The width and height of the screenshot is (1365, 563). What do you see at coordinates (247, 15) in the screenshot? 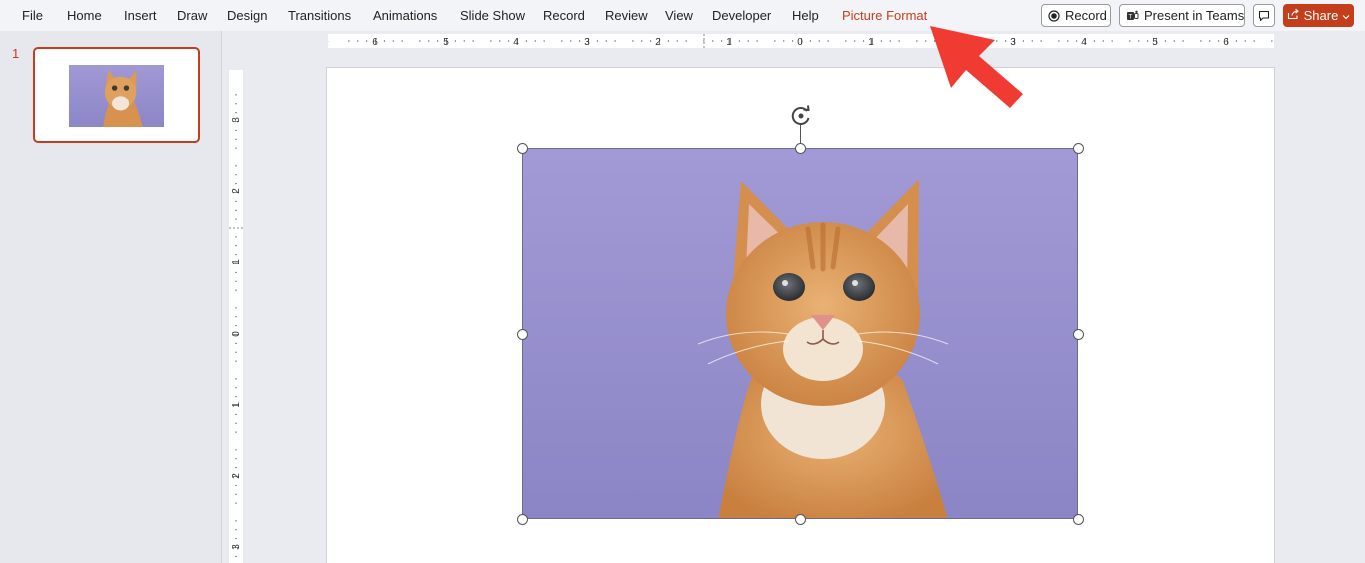
I see `tab-design: Design` at bounding box center [247, 15].